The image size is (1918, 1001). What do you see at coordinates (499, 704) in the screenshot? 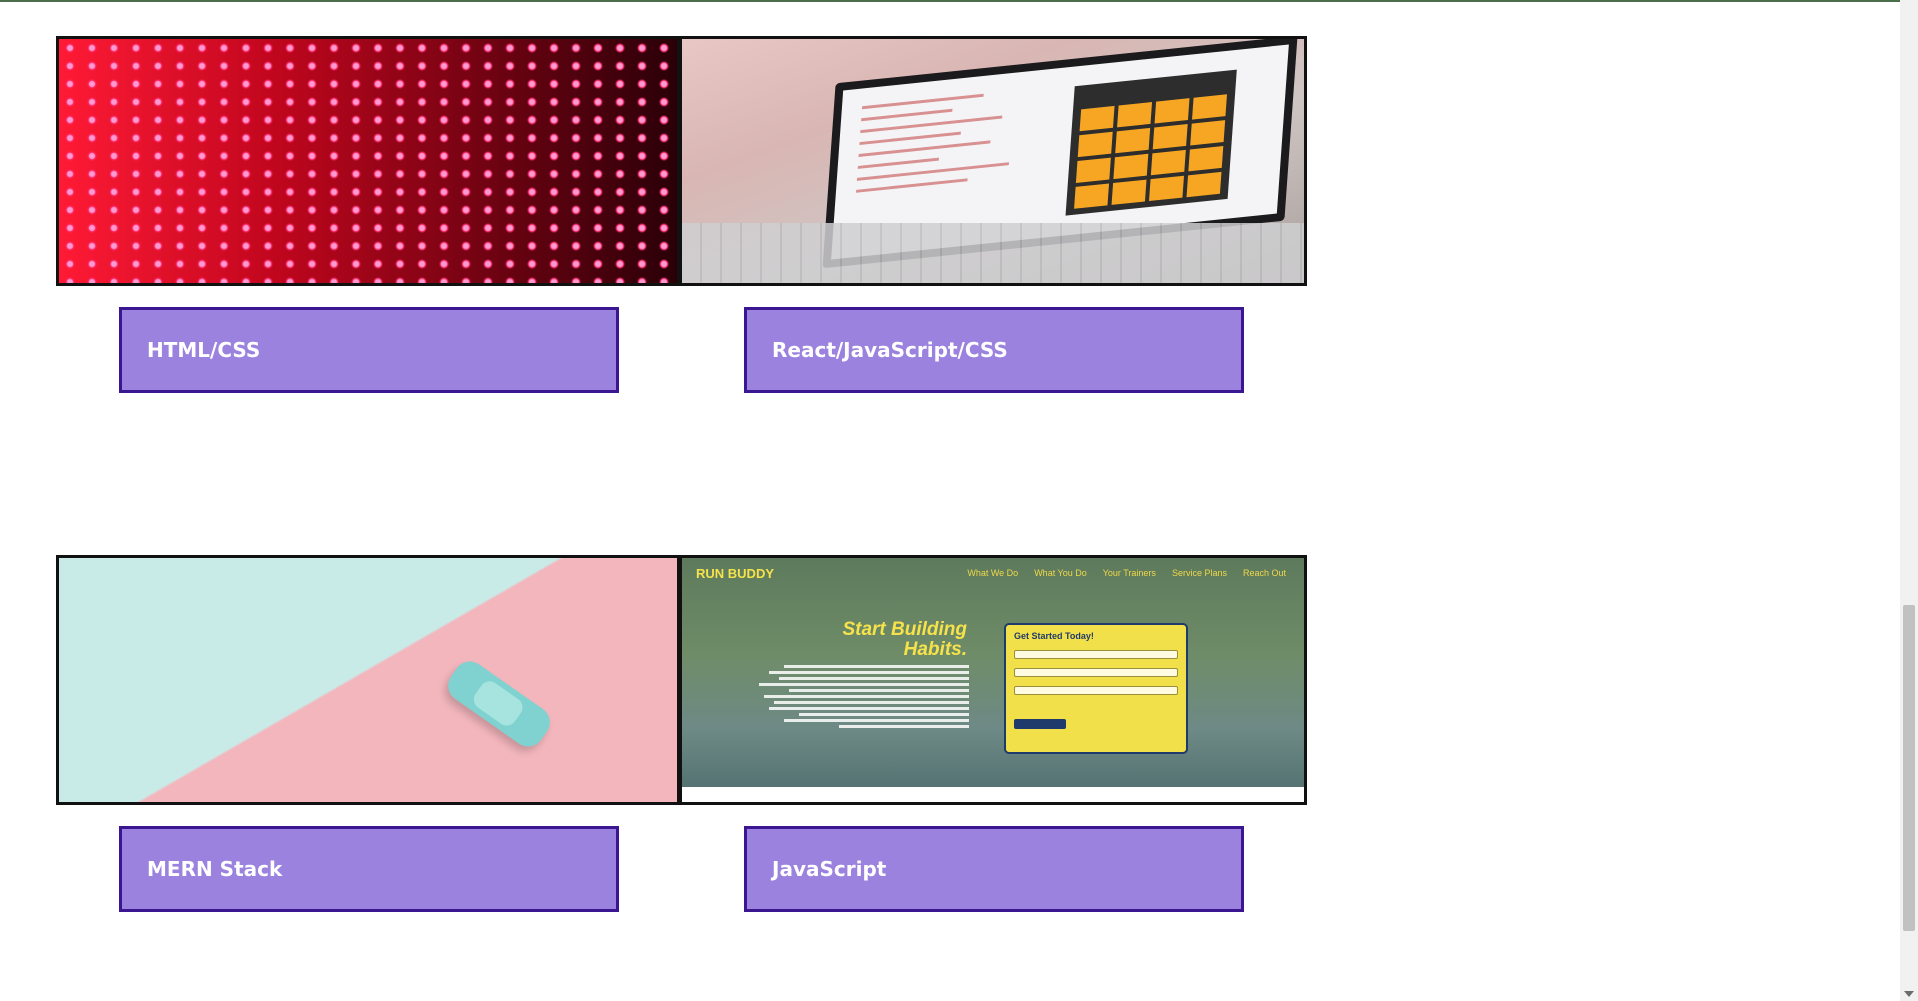
I see `toy-car-icon` at bounding box center [499, 704].